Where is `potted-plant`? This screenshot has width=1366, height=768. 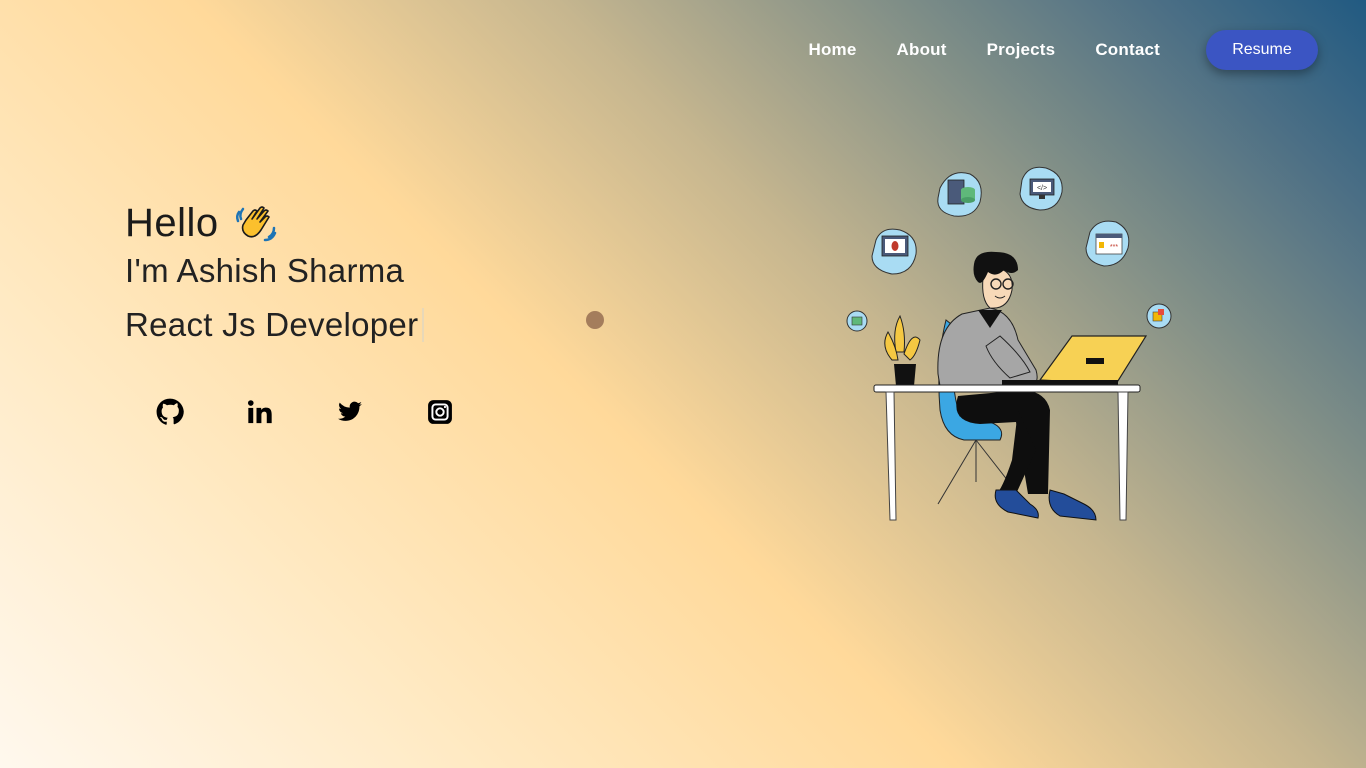
potted-plant is located at coordinates (902, 350).